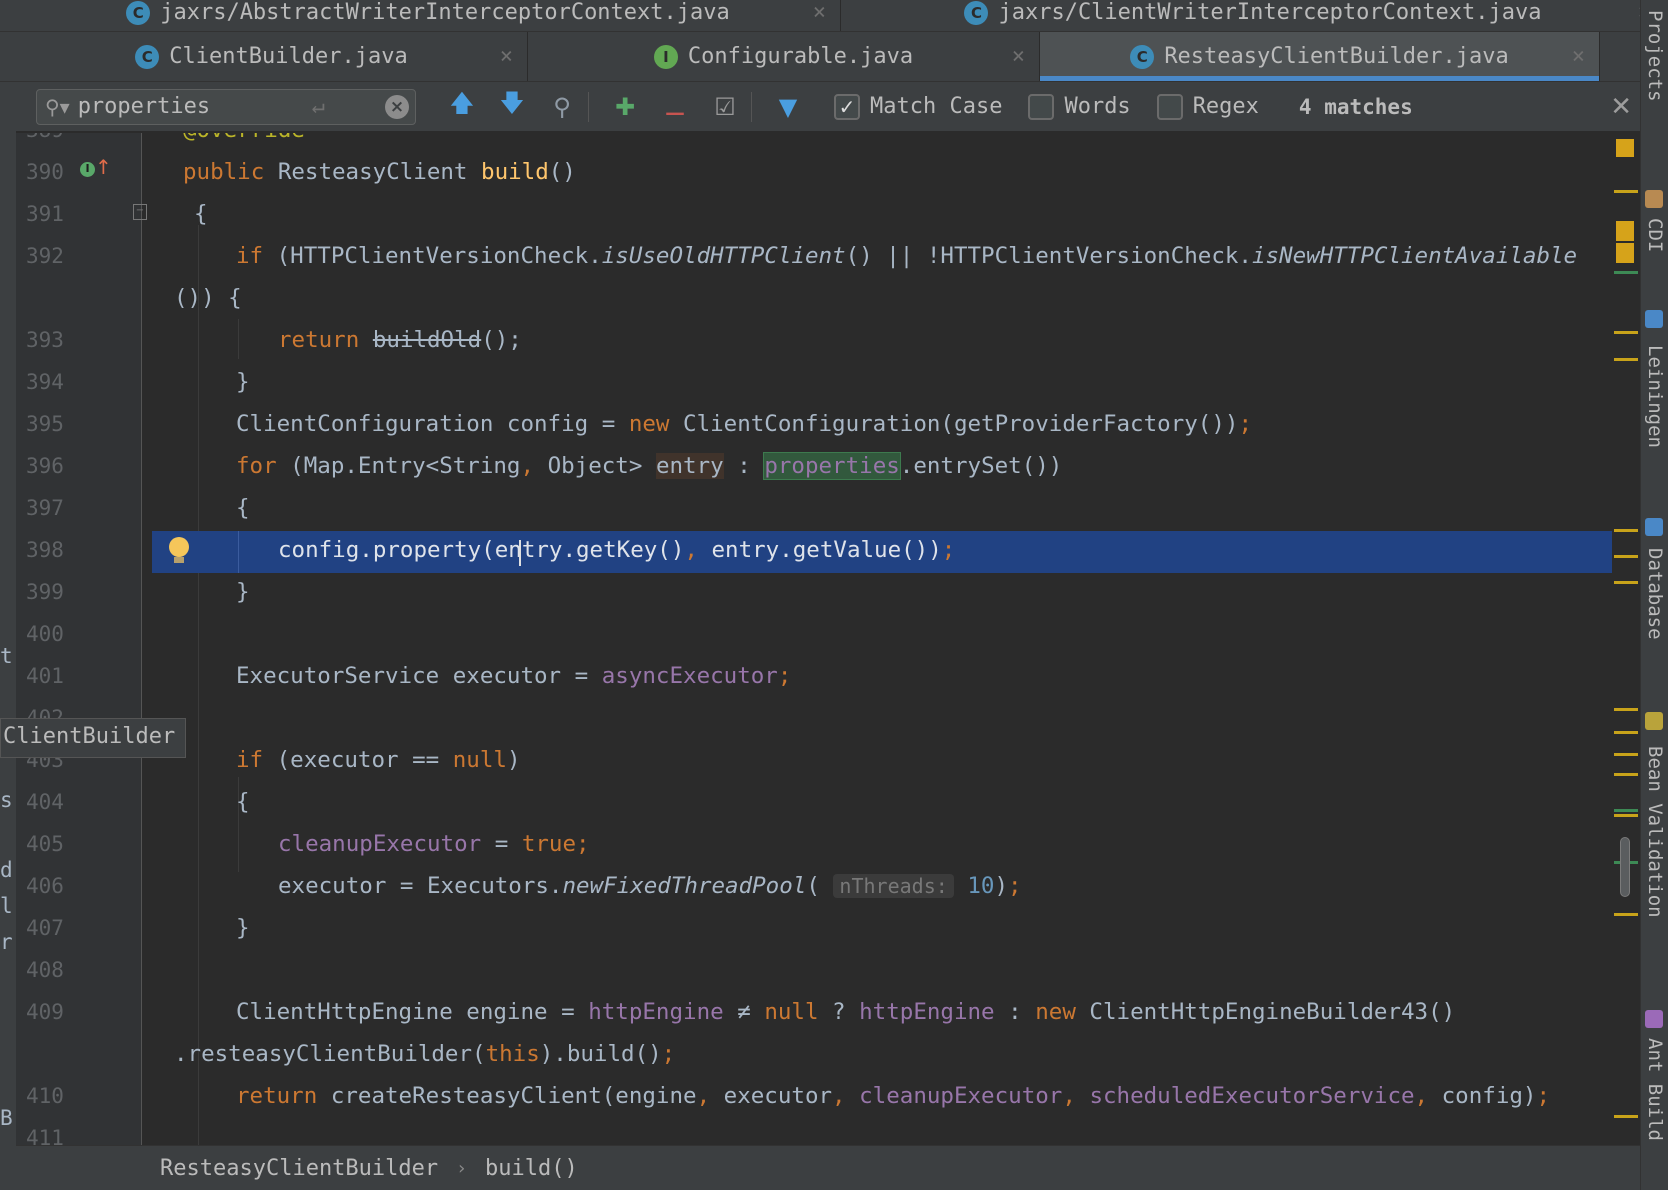 Image resolution: width=1668 pixels, height=1190 pixels. I want to click on code-line: 404 {, so click(828, 804).